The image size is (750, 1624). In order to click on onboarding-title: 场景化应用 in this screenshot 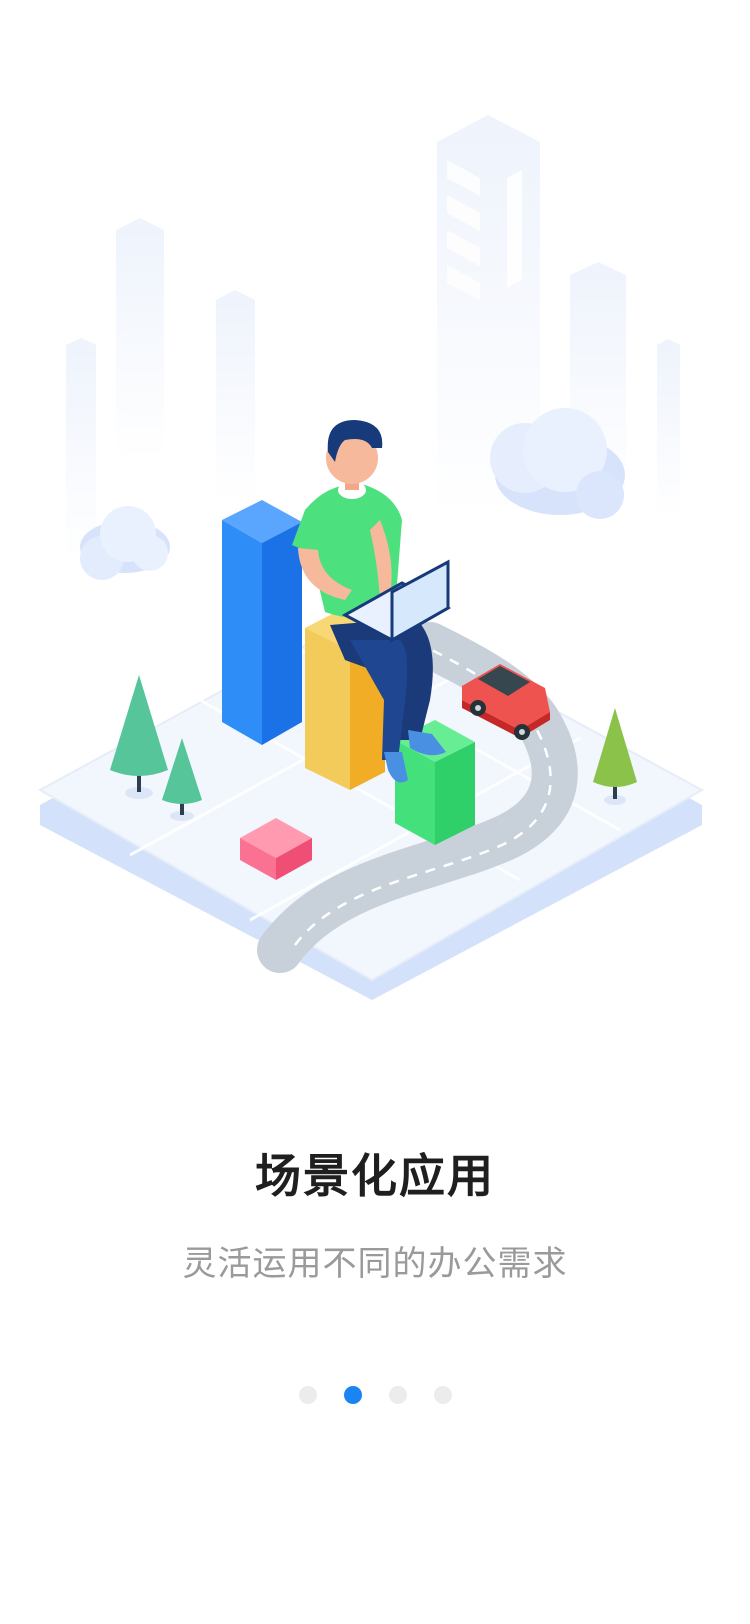, I will do `click(375, 1176)`.